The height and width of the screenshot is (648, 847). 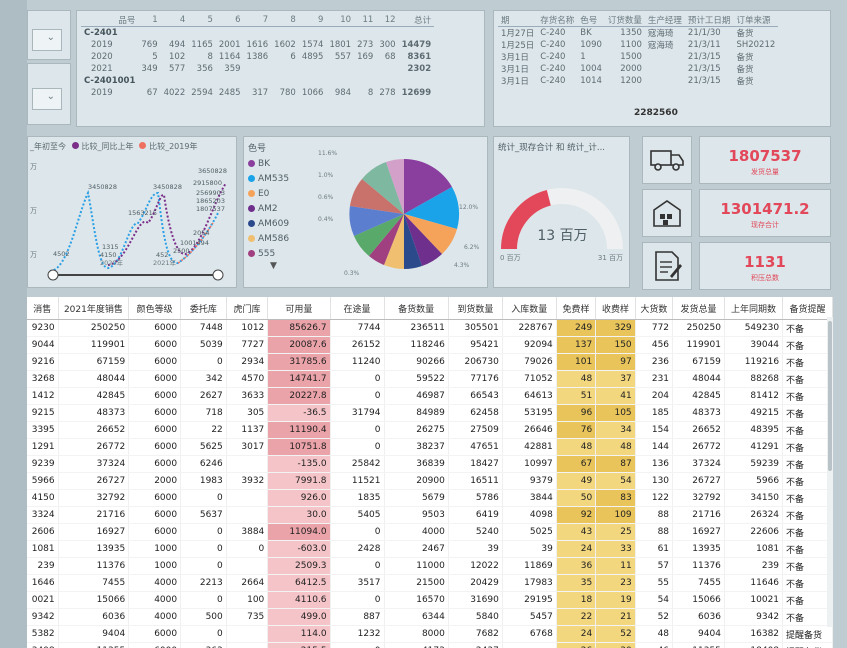 What do you see at coordinates (203, 308) in the screenshot?
I see `main-table-header: 委托库` at bounding box center [203, 308].